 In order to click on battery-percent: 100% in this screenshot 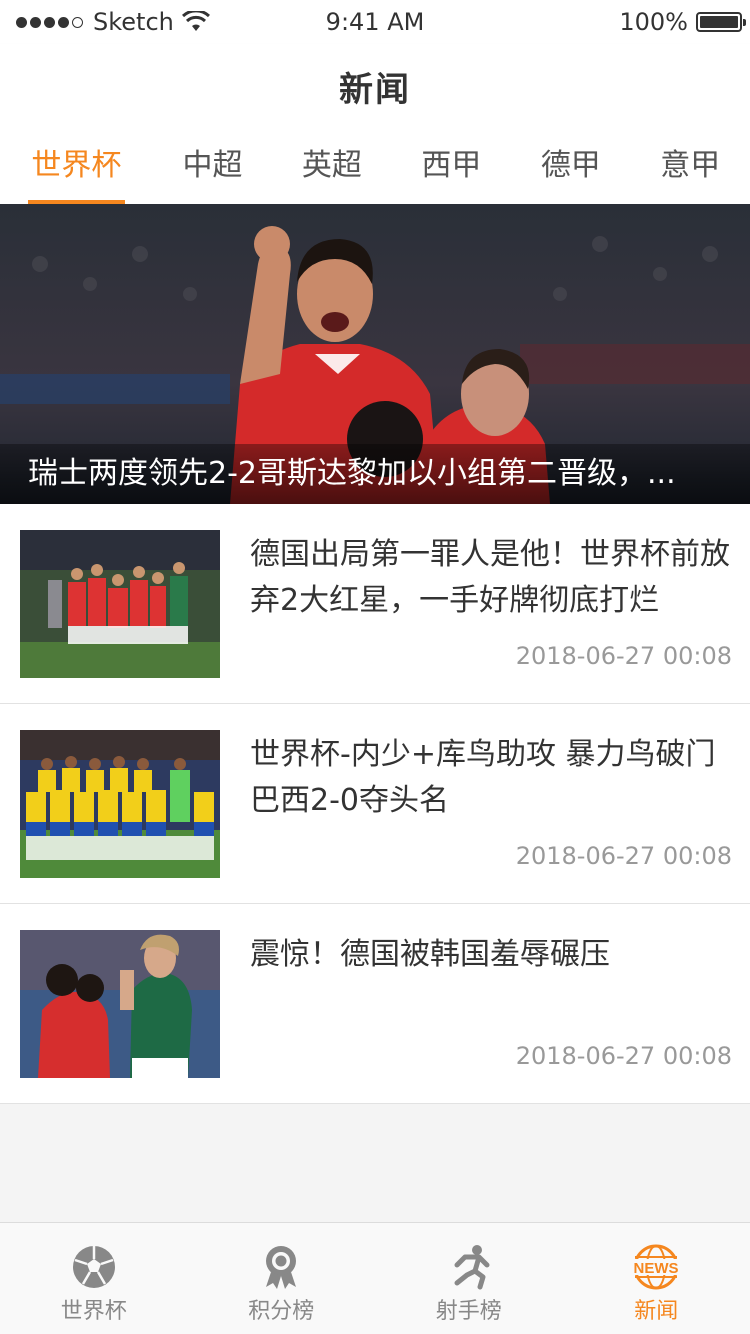, I will do `click(653, 22)`.